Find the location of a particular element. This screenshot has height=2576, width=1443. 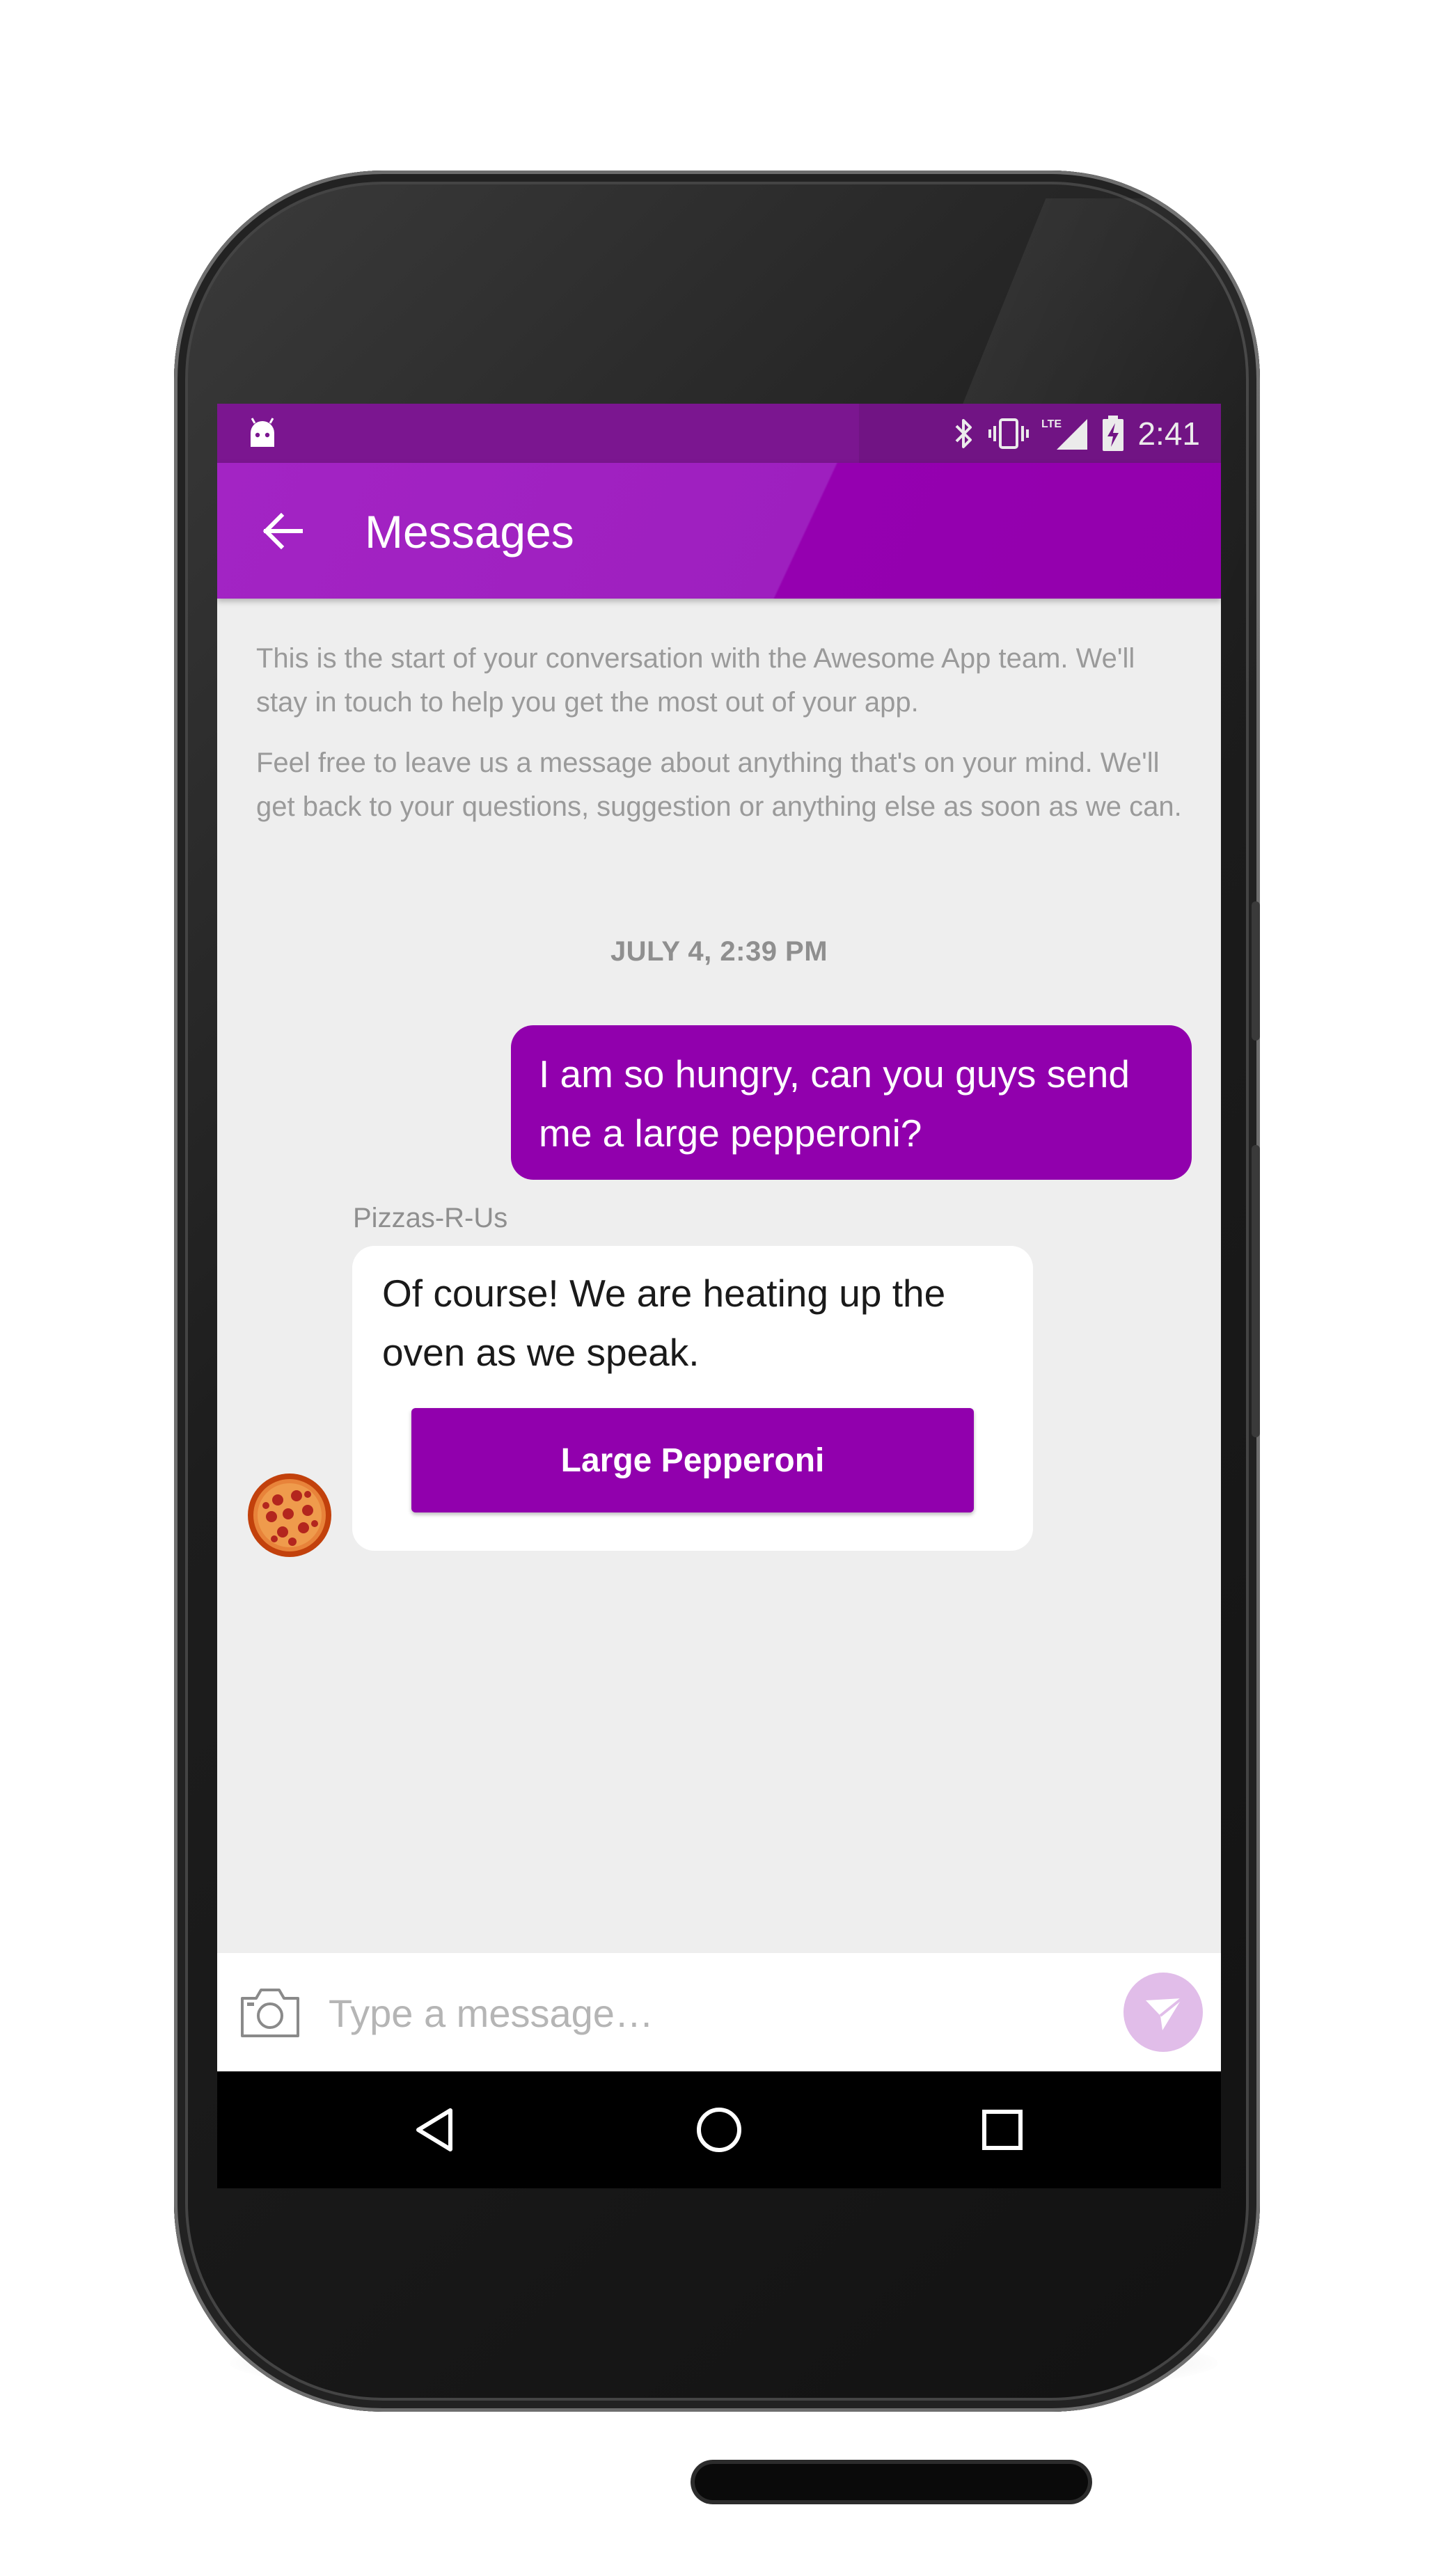

bottom-speaker-grille is located at coordinates (891, 2482).